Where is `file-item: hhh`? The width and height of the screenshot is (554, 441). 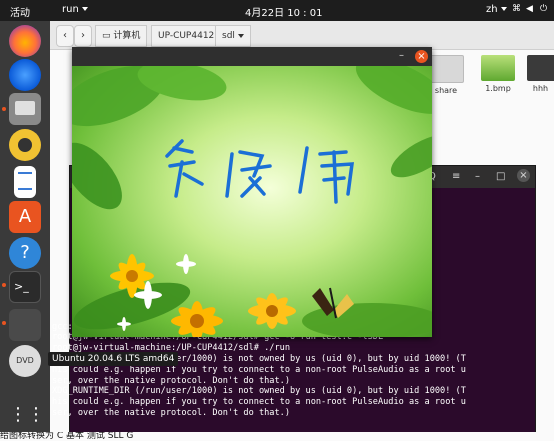
file-item: hhh is located at coordinates (540, 74).